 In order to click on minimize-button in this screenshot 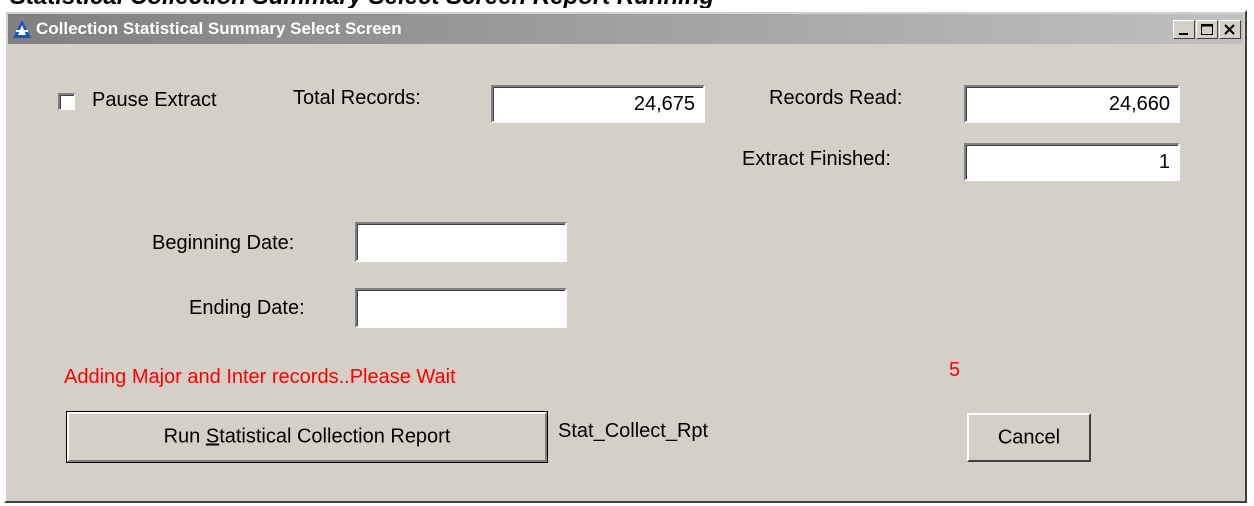, I will do `click(1184, 29)`.